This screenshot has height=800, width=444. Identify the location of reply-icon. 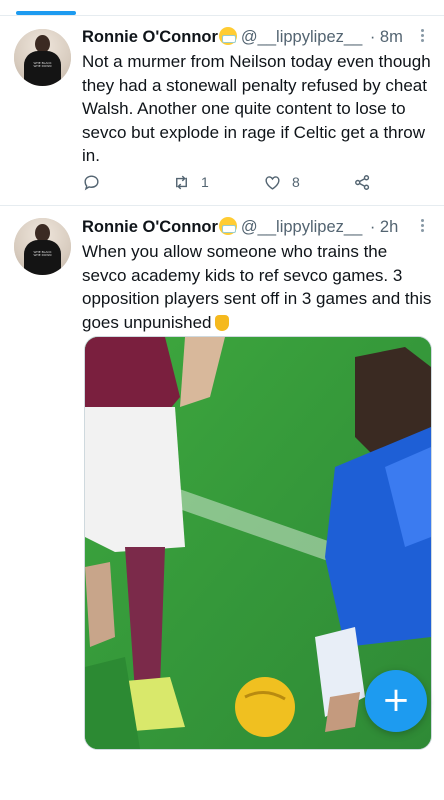
(91, 182).